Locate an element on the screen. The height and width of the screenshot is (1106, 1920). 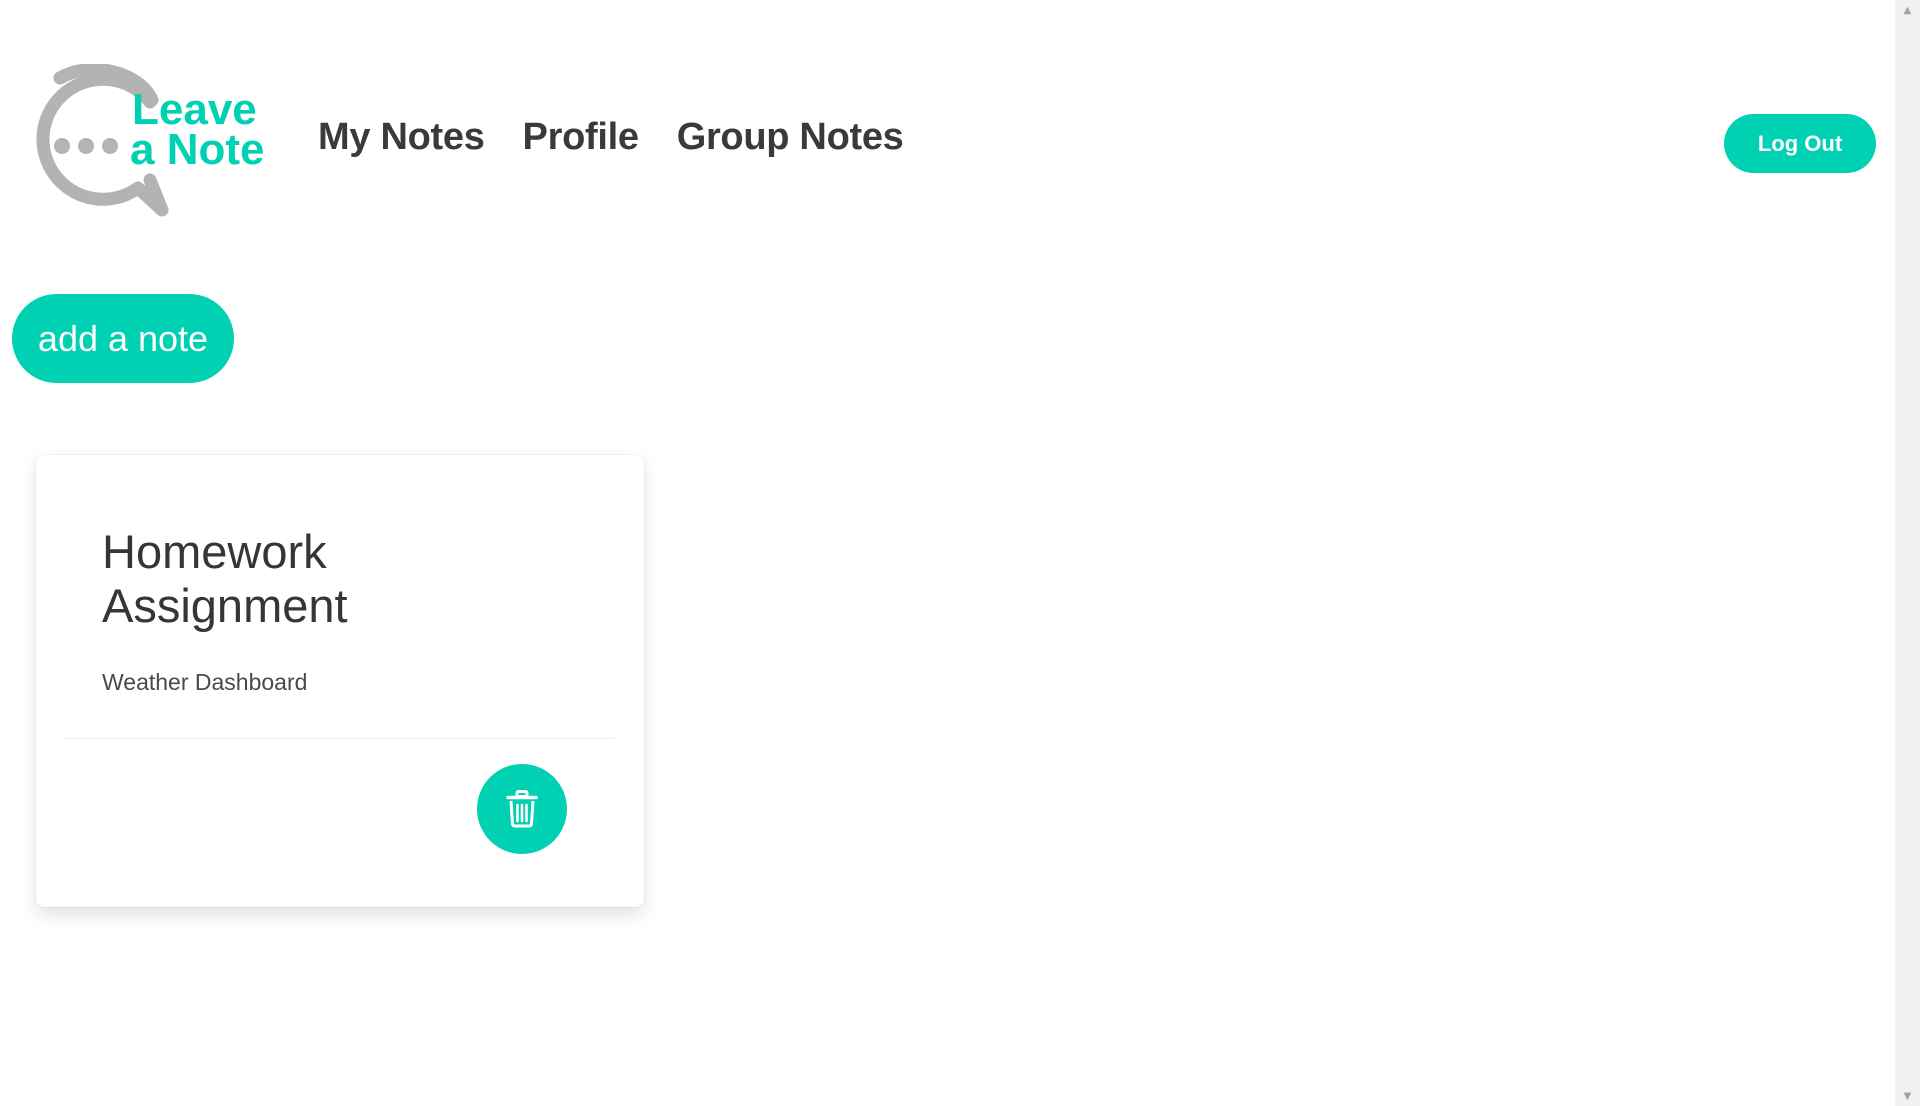
delete-note-button is located at coordinates (522, 809).